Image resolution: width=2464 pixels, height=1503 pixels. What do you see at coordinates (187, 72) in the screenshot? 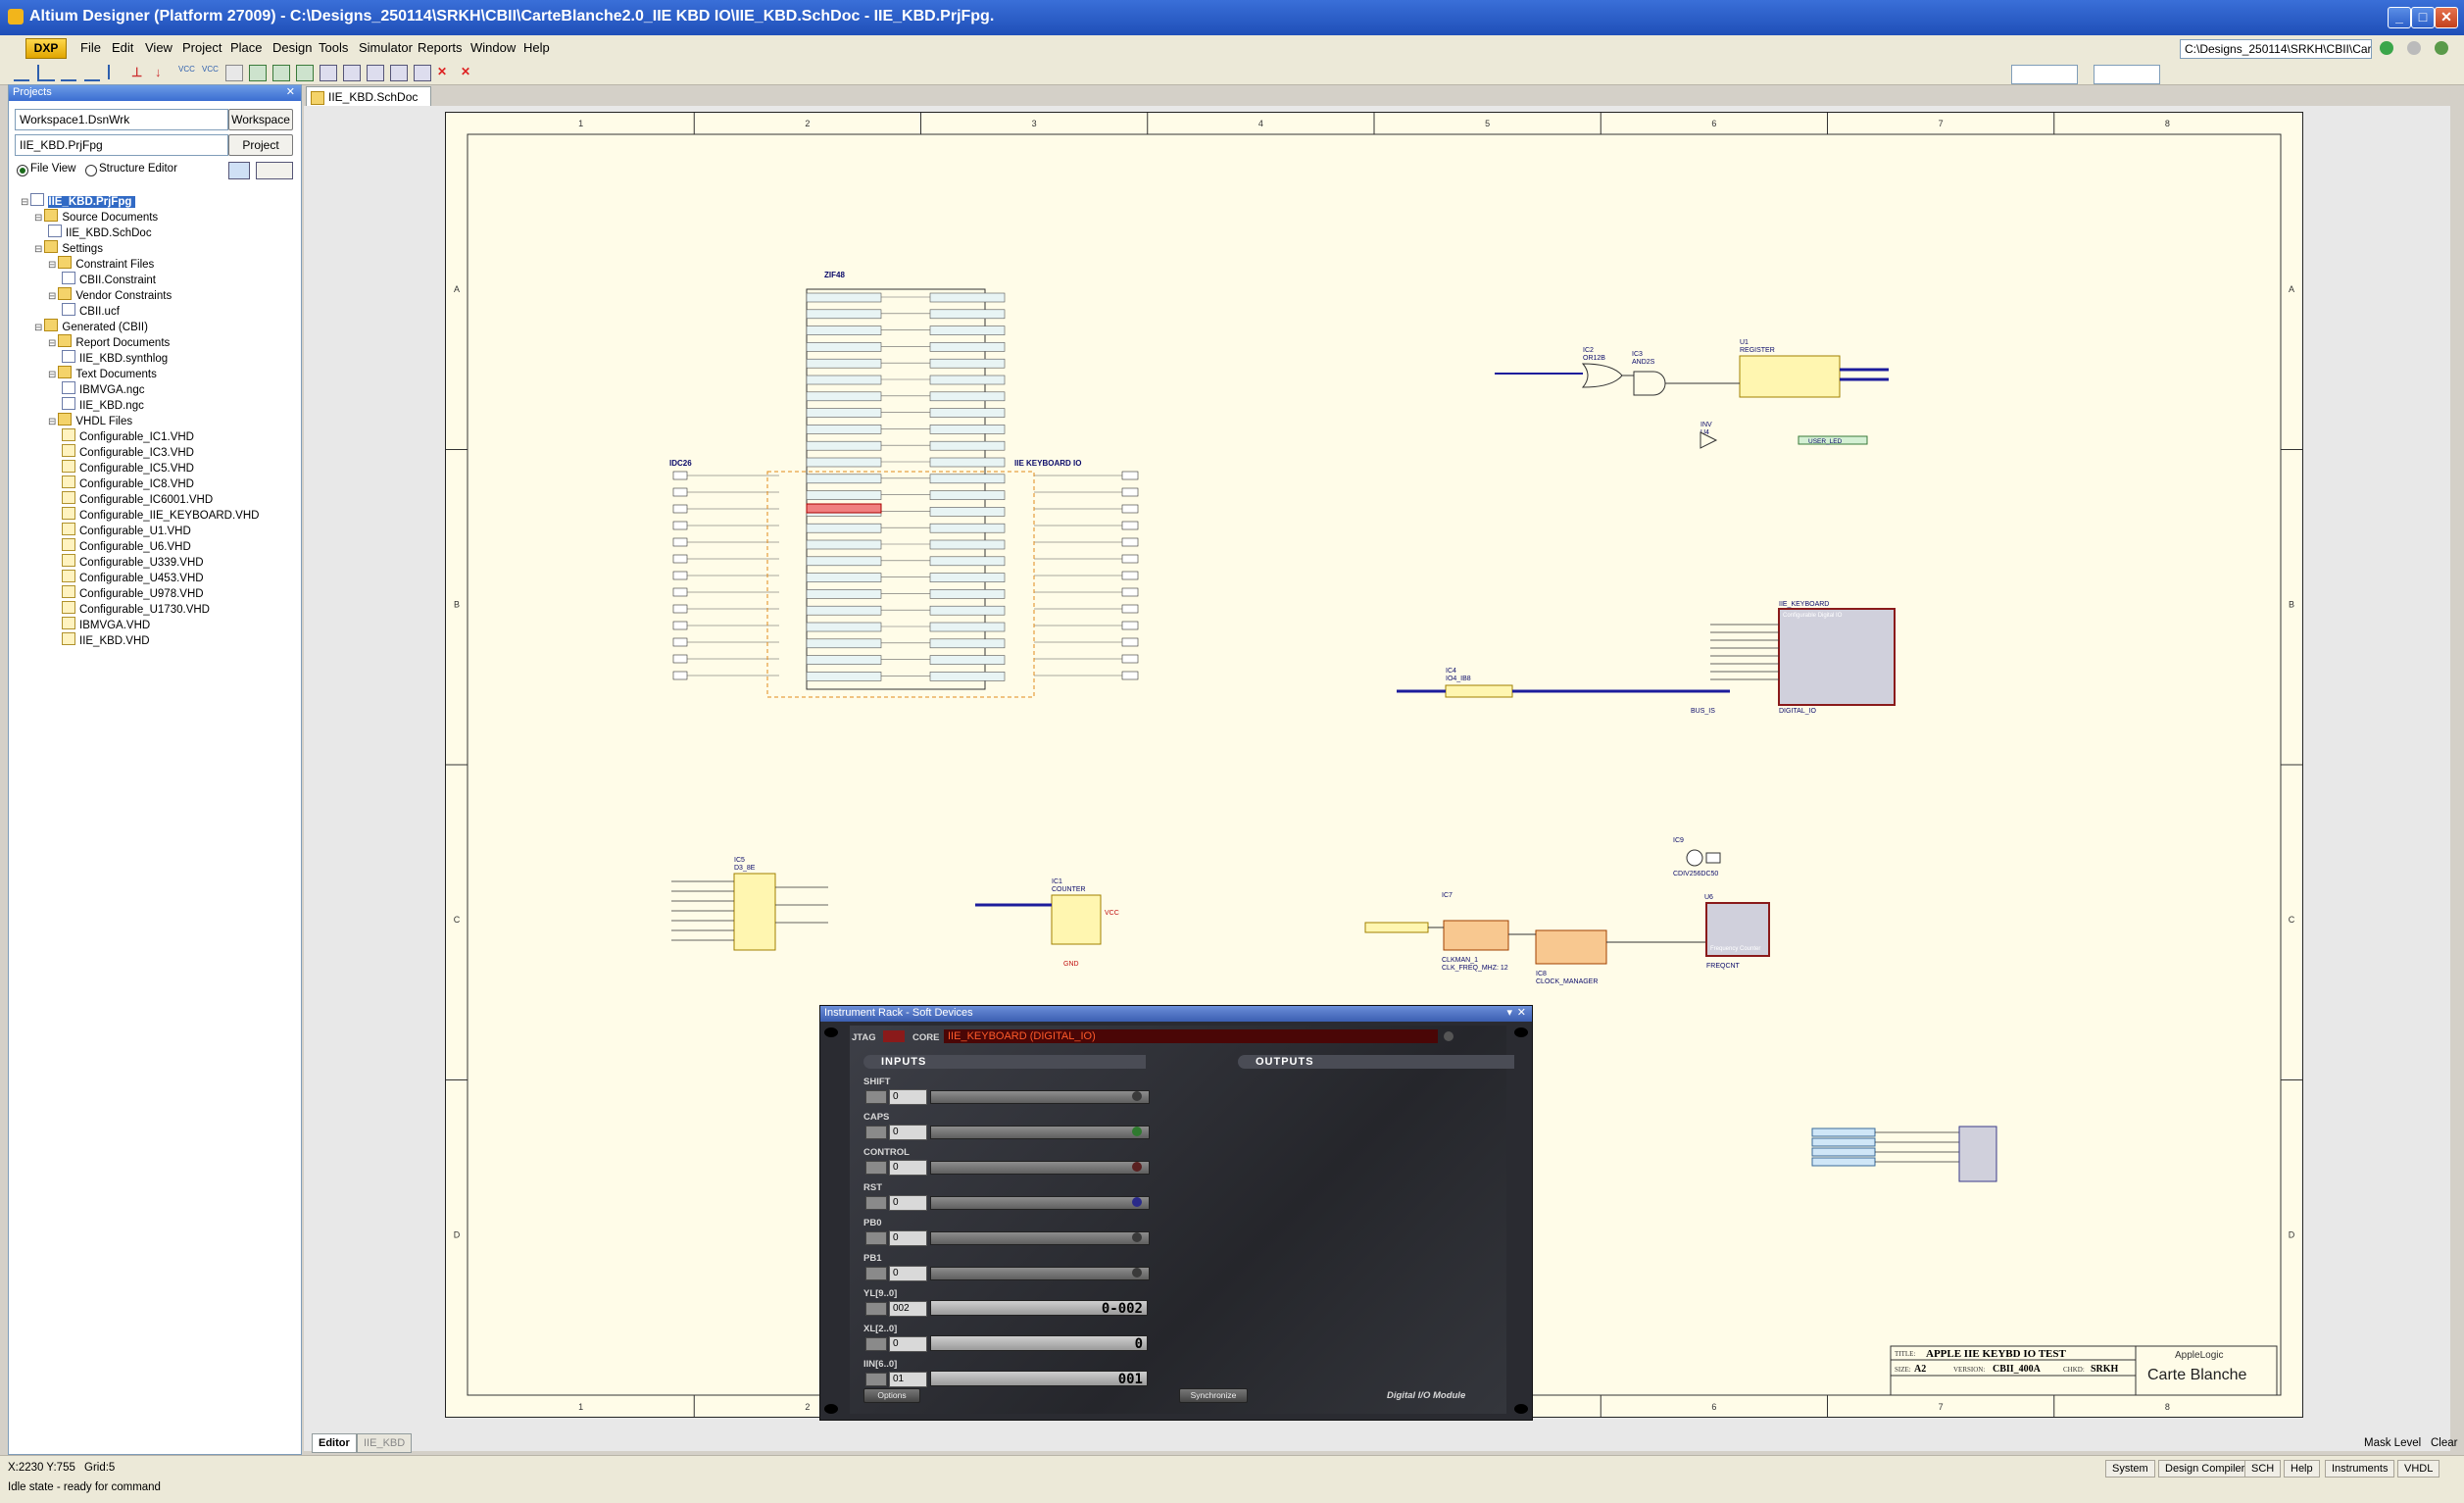
I see `vcc-text-icon: VCC` at bounding box center [187, 72].